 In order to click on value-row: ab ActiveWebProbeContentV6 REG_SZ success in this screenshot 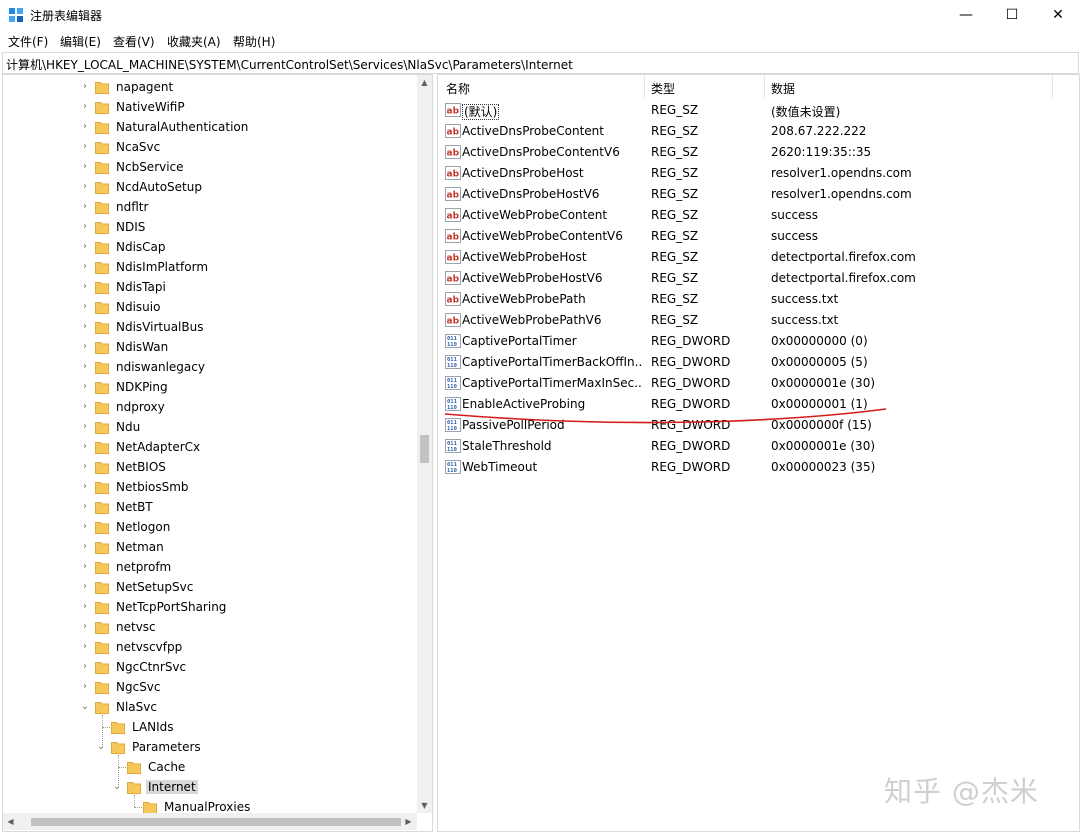, I will do `click(758, 236)`.